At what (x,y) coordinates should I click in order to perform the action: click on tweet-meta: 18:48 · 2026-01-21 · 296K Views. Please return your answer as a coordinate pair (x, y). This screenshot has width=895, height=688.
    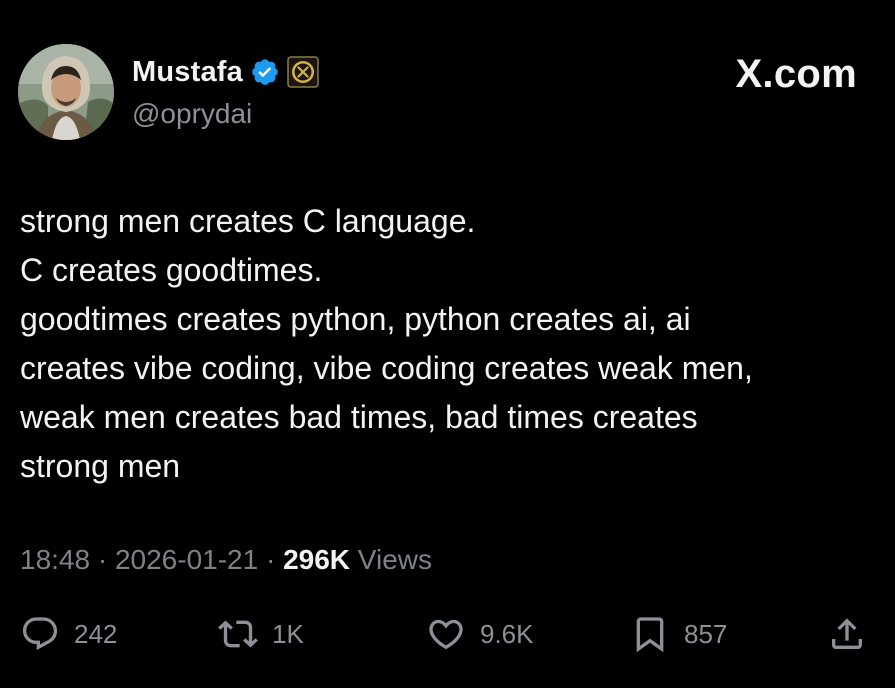
    Looking at the image, I should click on (226, 560).